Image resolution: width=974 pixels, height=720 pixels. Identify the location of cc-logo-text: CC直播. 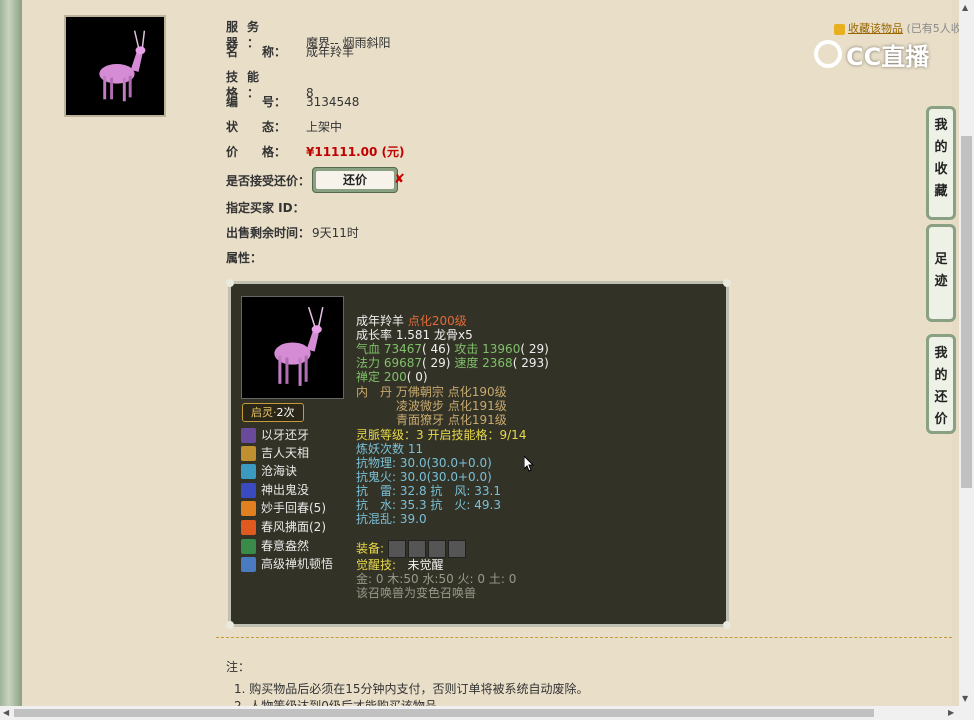
(888, 56).